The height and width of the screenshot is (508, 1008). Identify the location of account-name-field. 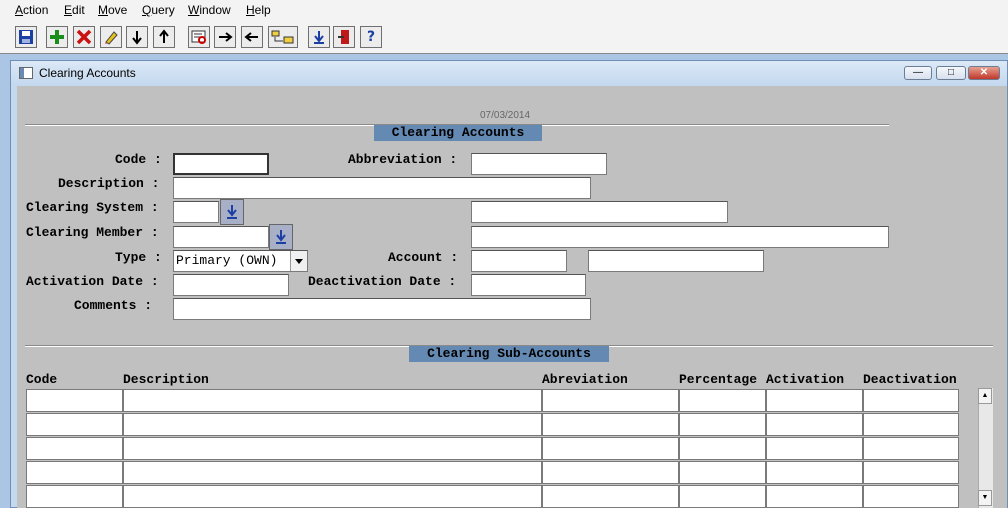
(676, 261).